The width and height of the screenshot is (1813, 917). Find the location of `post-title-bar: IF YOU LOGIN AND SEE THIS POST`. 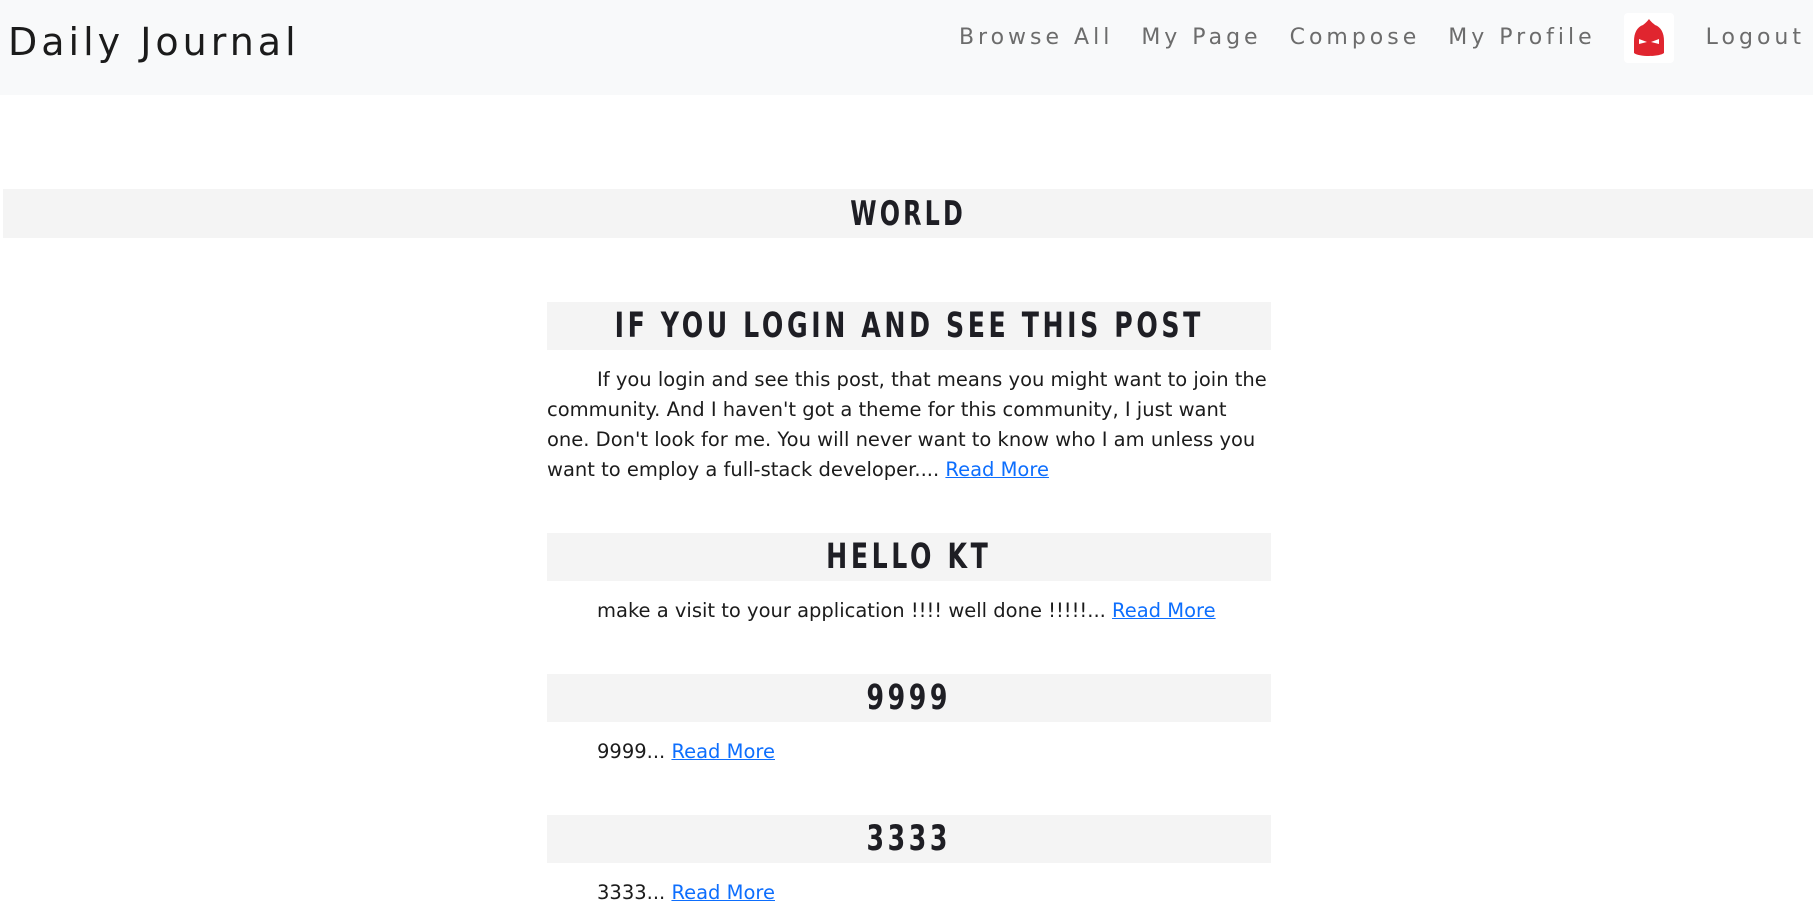

post-title-bar: IF YOU LOGIN AND SEE THIS POST is located at coordinates (909, 326).